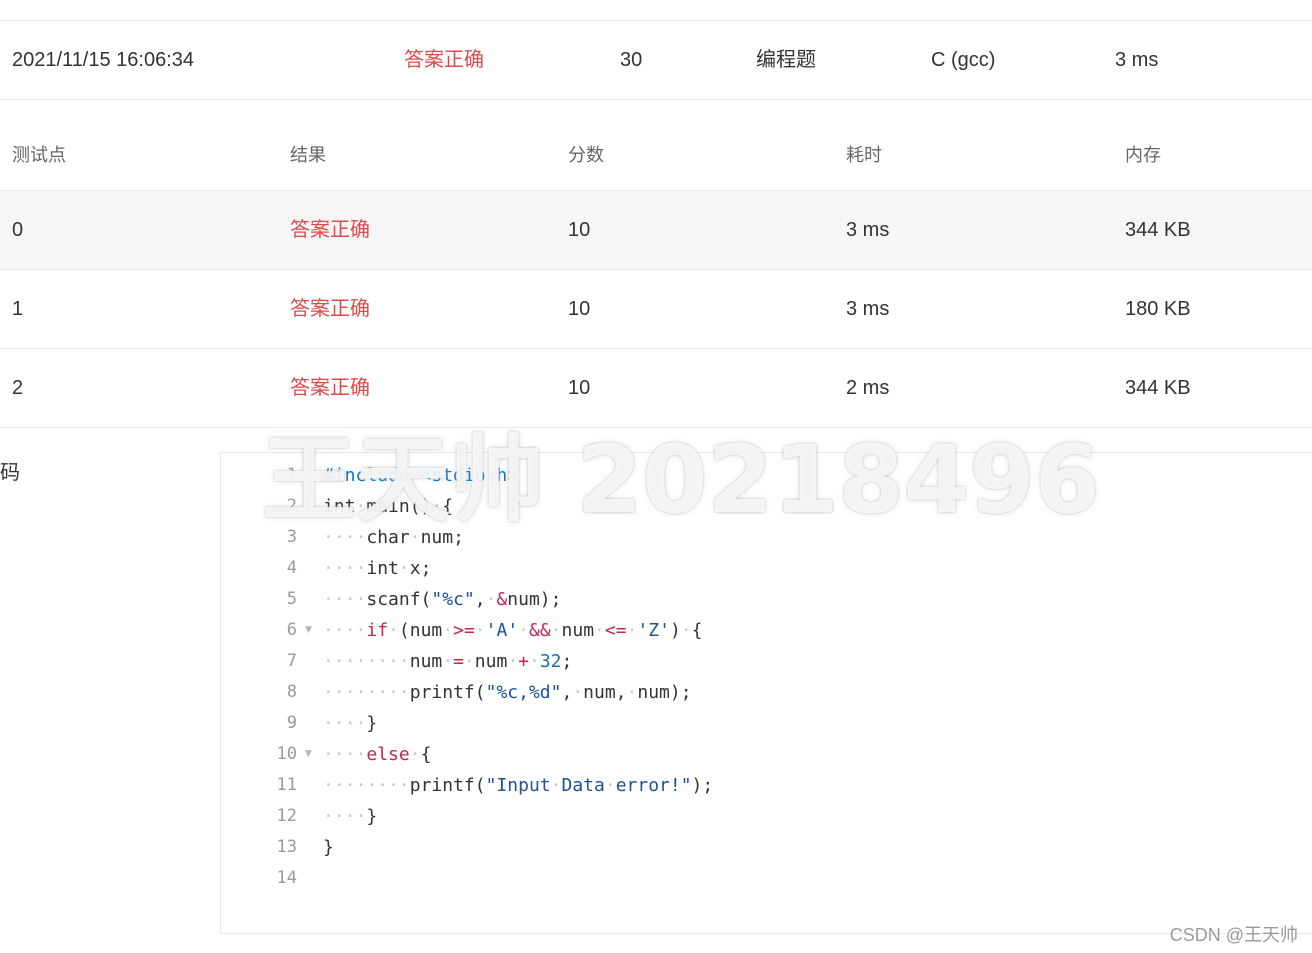 This screenshot has width=1312, height=953. I want to click on code-line: 9 ····}, so click(766, 723).